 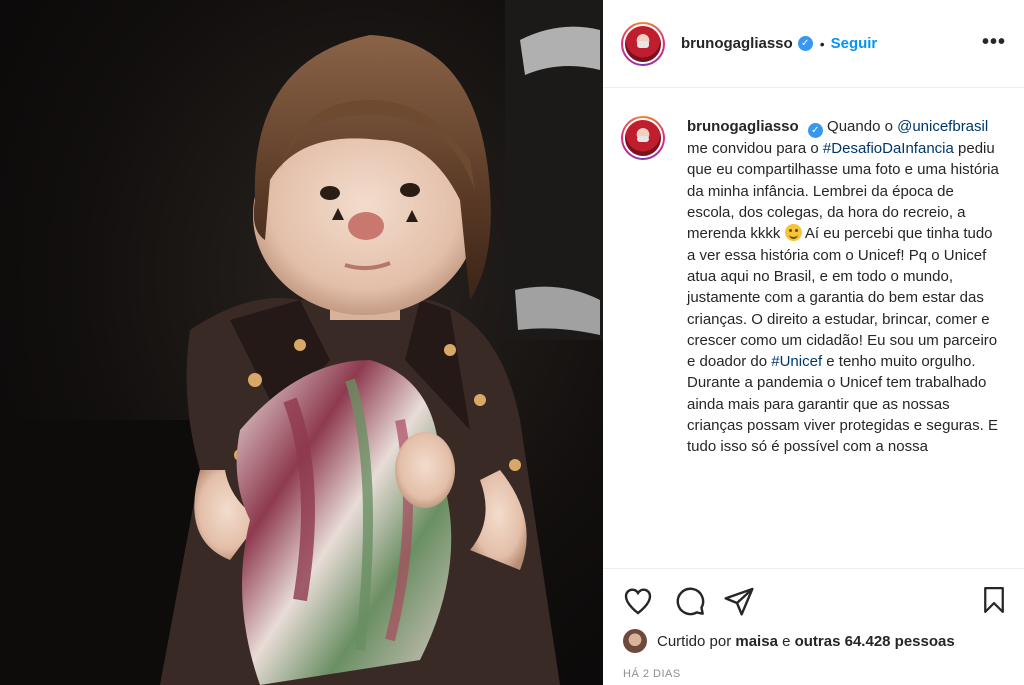 I want to click on caption-part-1: Quando o, so click(x=860, y=126).